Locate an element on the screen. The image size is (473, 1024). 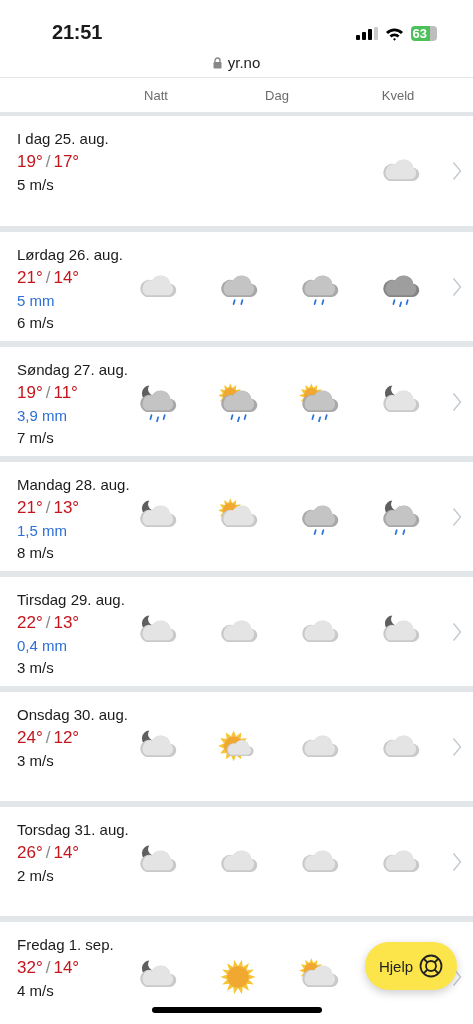
url-text: yr.no is located at coordinates (244, 62).